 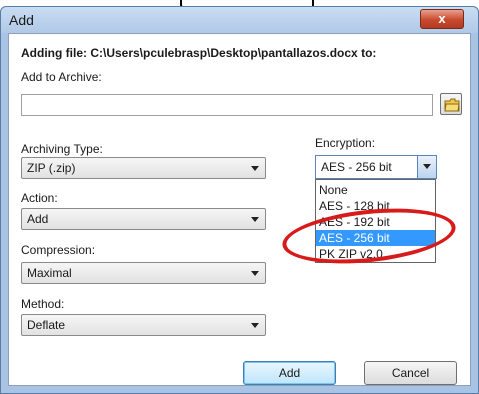 What do you see at coordinates (375, 190) in the screenshot?
I see `encryption-option: None` at bounding box center [375, 190].